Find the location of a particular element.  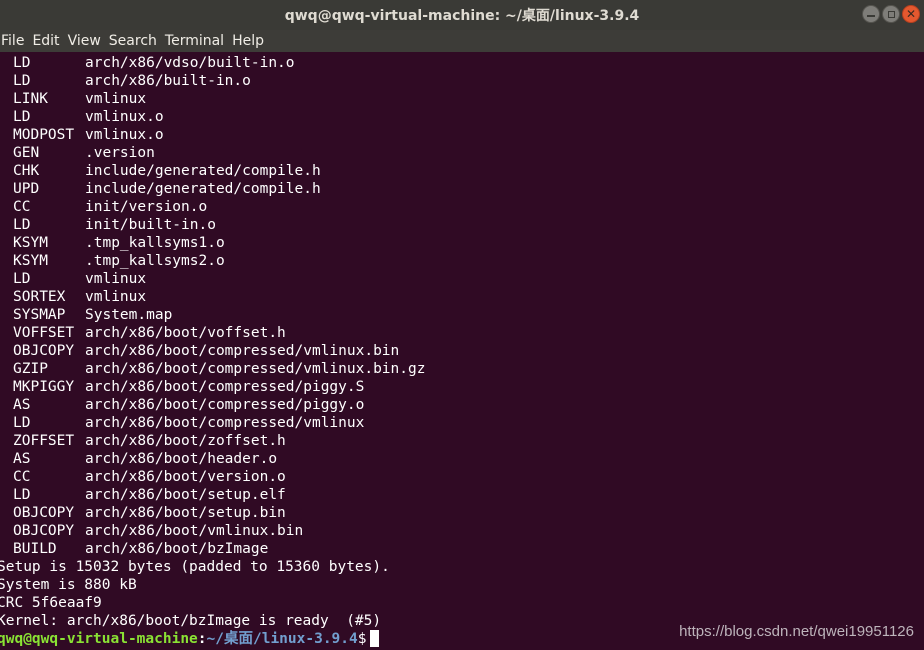

build-step-target: arch/x86/boot/compressed/piggy.o is located at coordinates (225, 405).